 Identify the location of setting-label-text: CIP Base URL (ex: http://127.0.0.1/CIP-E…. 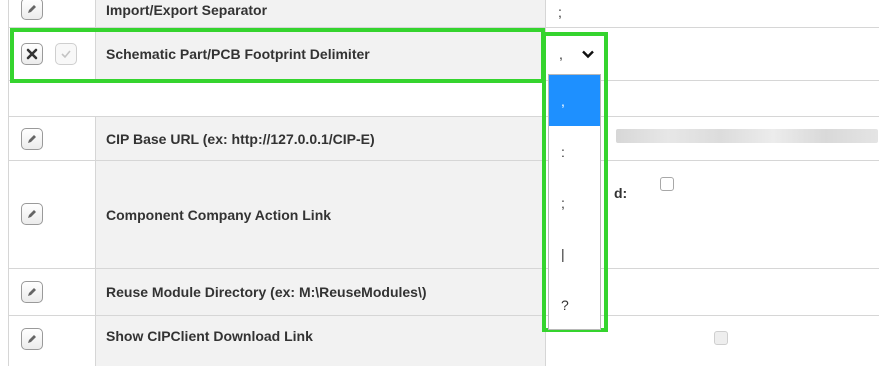
(240, 138).